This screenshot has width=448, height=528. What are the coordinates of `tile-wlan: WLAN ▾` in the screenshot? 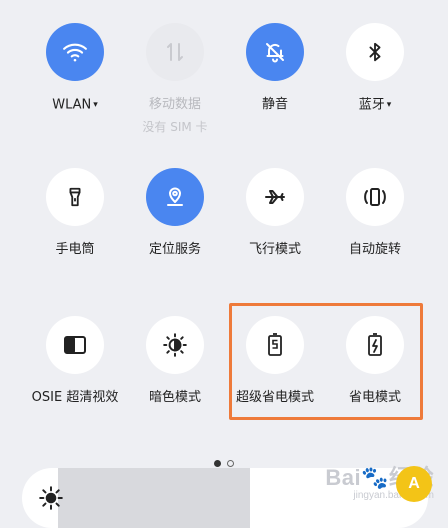 It's located at (75, 68).